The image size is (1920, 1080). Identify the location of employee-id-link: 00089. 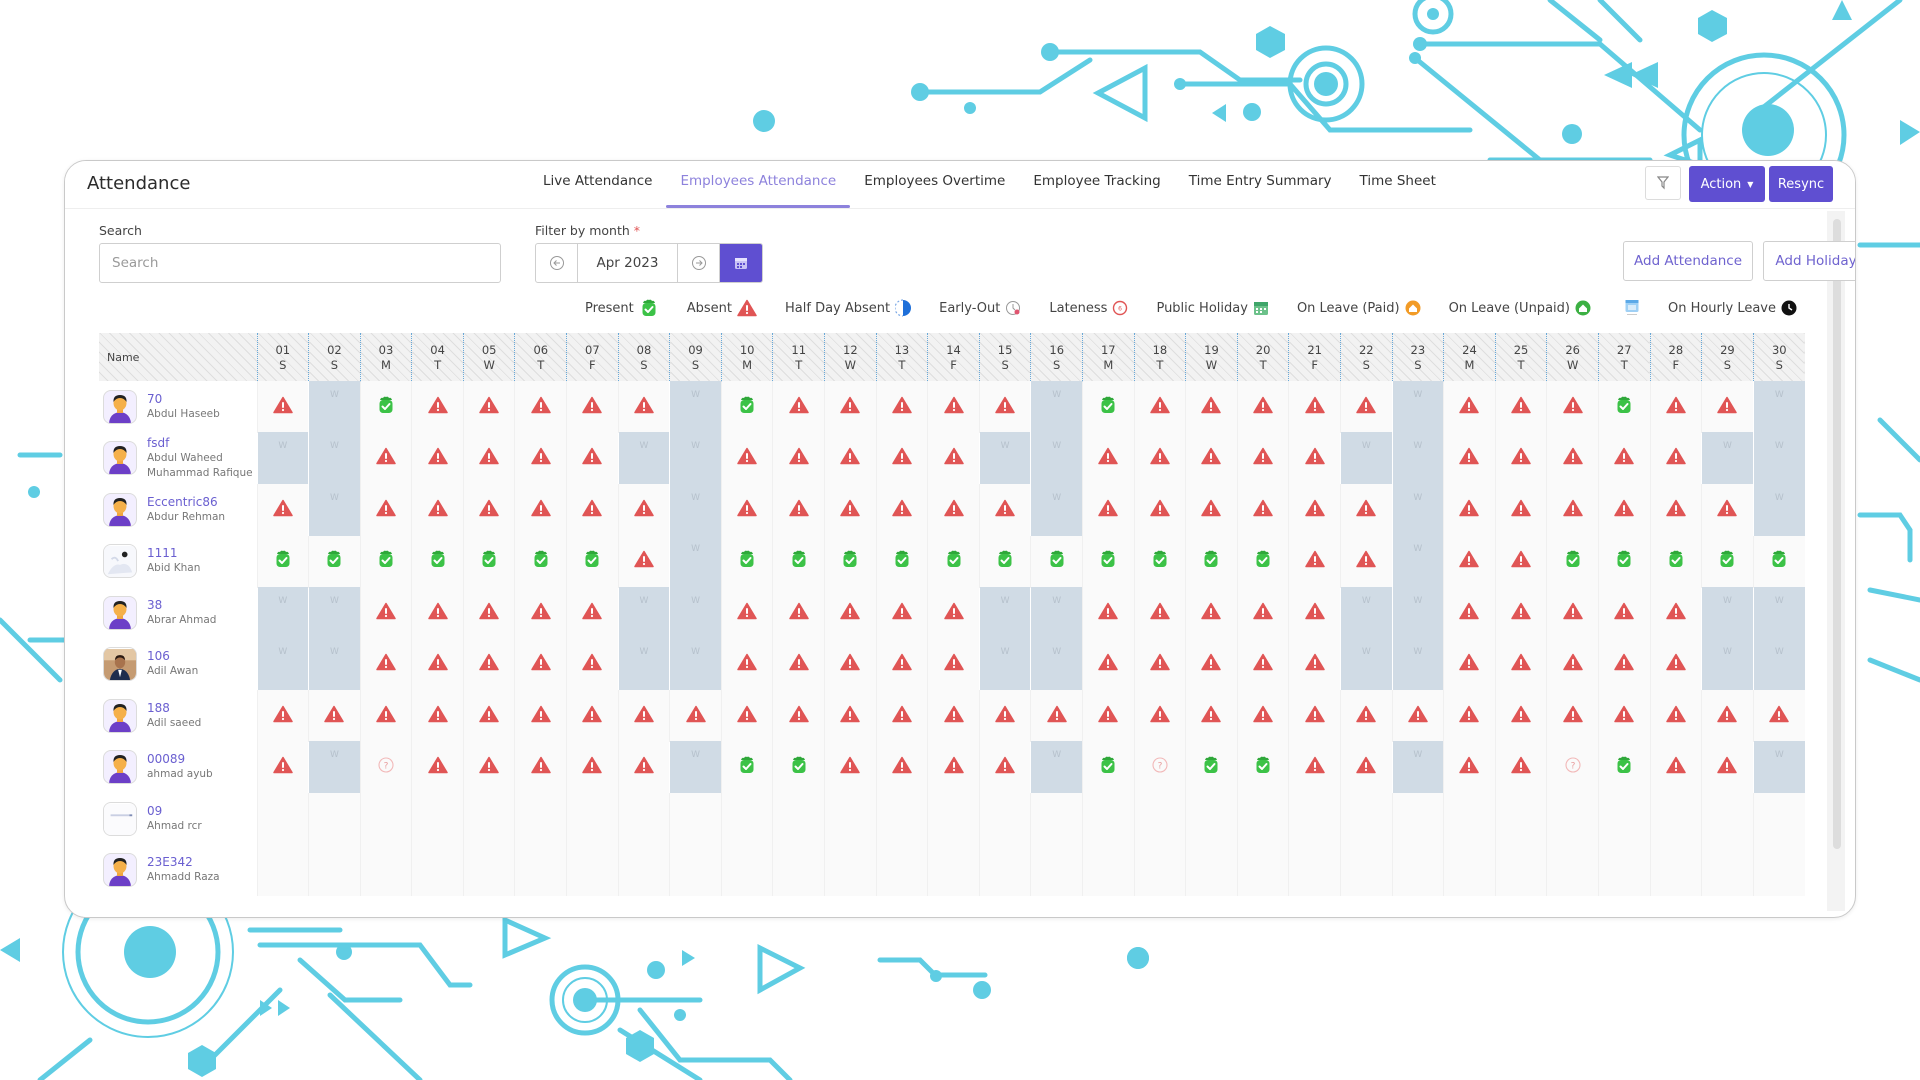
(180, 759).